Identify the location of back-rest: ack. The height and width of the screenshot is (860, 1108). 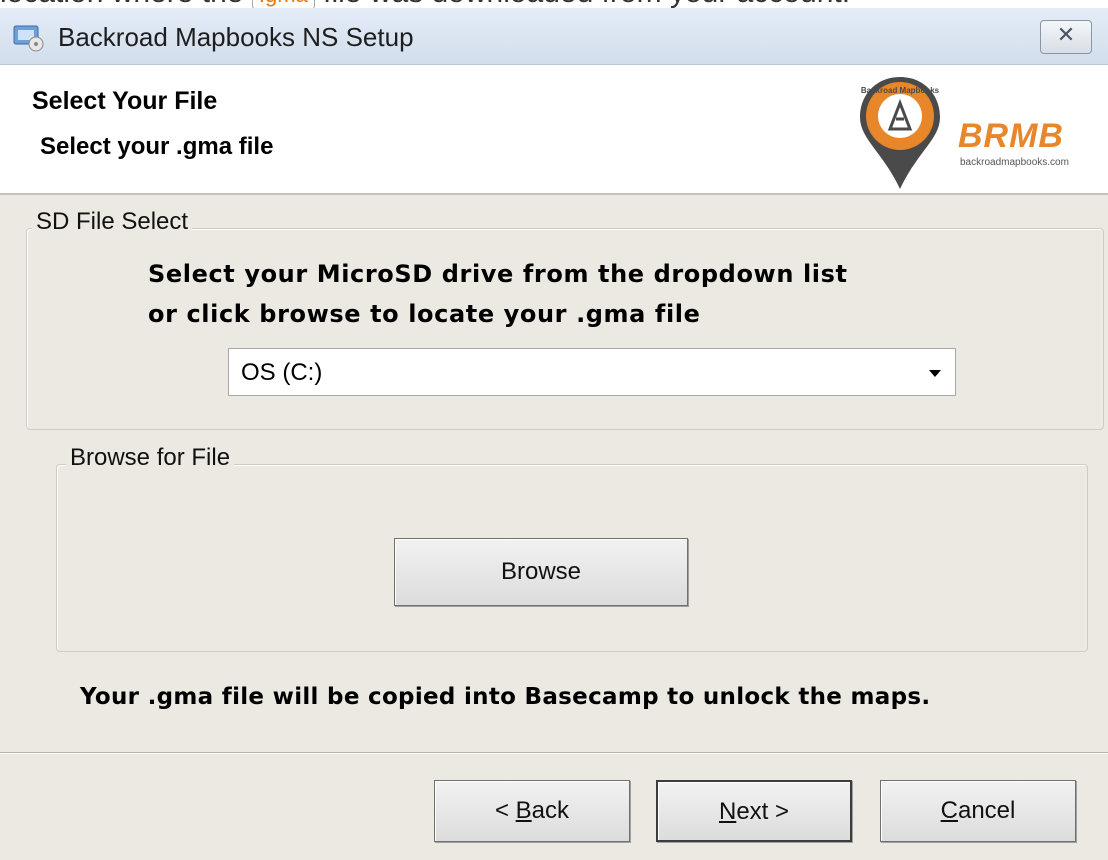
(550, 810).